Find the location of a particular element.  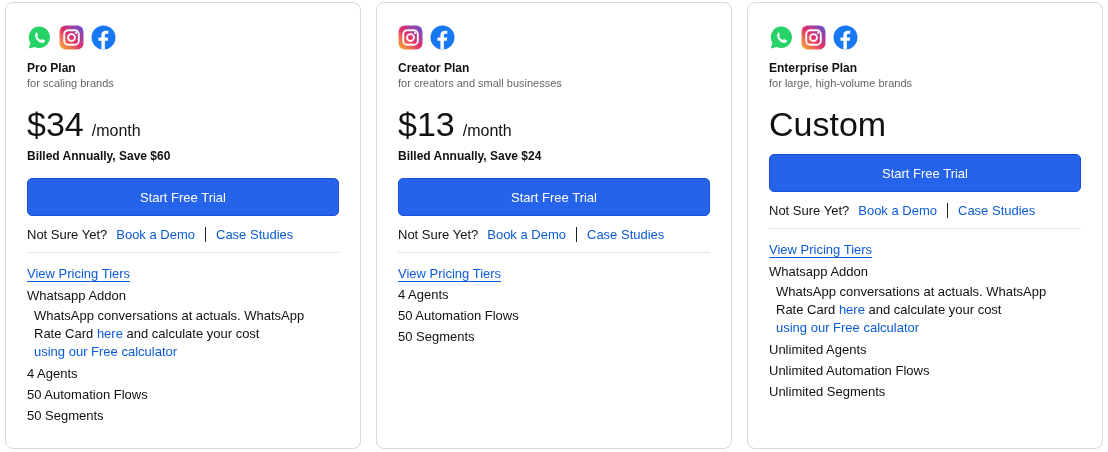

plan-name: Pro Plan is located at coordinates (52, 68).